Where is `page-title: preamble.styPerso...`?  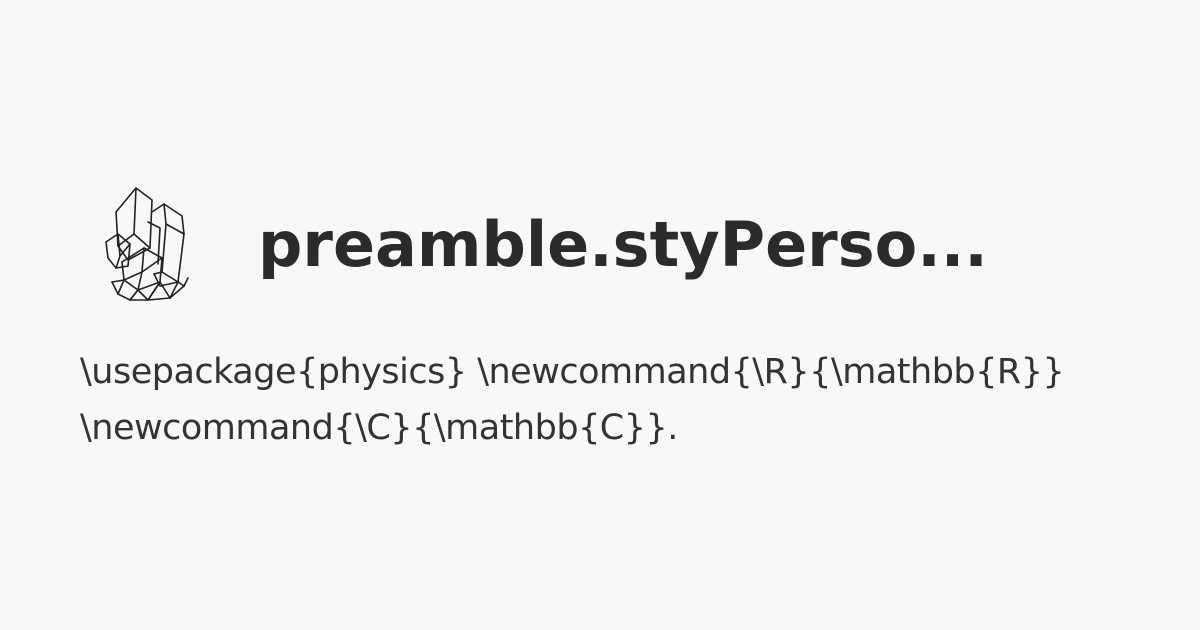 page-title: preamble.styPerso... is located at coordinates (623, 244).